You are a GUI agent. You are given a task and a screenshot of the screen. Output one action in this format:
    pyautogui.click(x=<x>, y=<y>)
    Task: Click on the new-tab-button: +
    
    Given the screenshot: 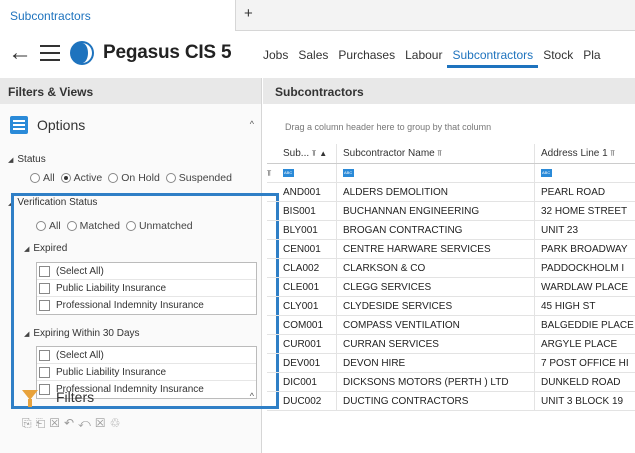 What is the action you would take?
    pyautogui.click(x=248, y=13)
    